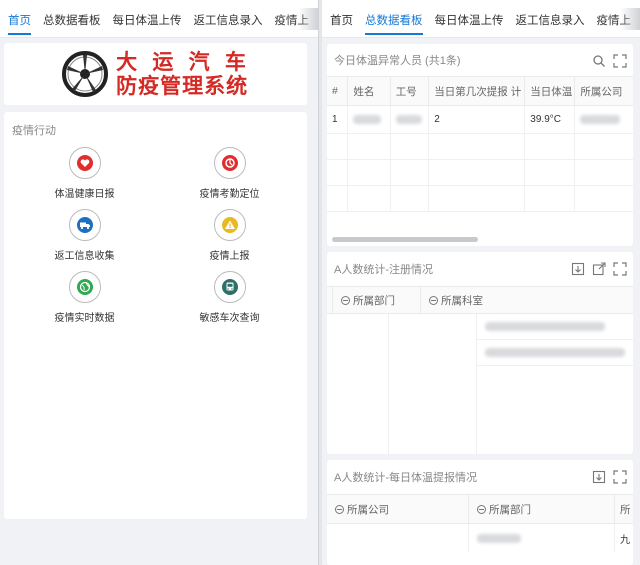 This screenshot has height=565, width=640. What do you see at coordinates (527, 300) in the screenshot?
I see `column-section: 所属科室` at bounding box center [527, 300].